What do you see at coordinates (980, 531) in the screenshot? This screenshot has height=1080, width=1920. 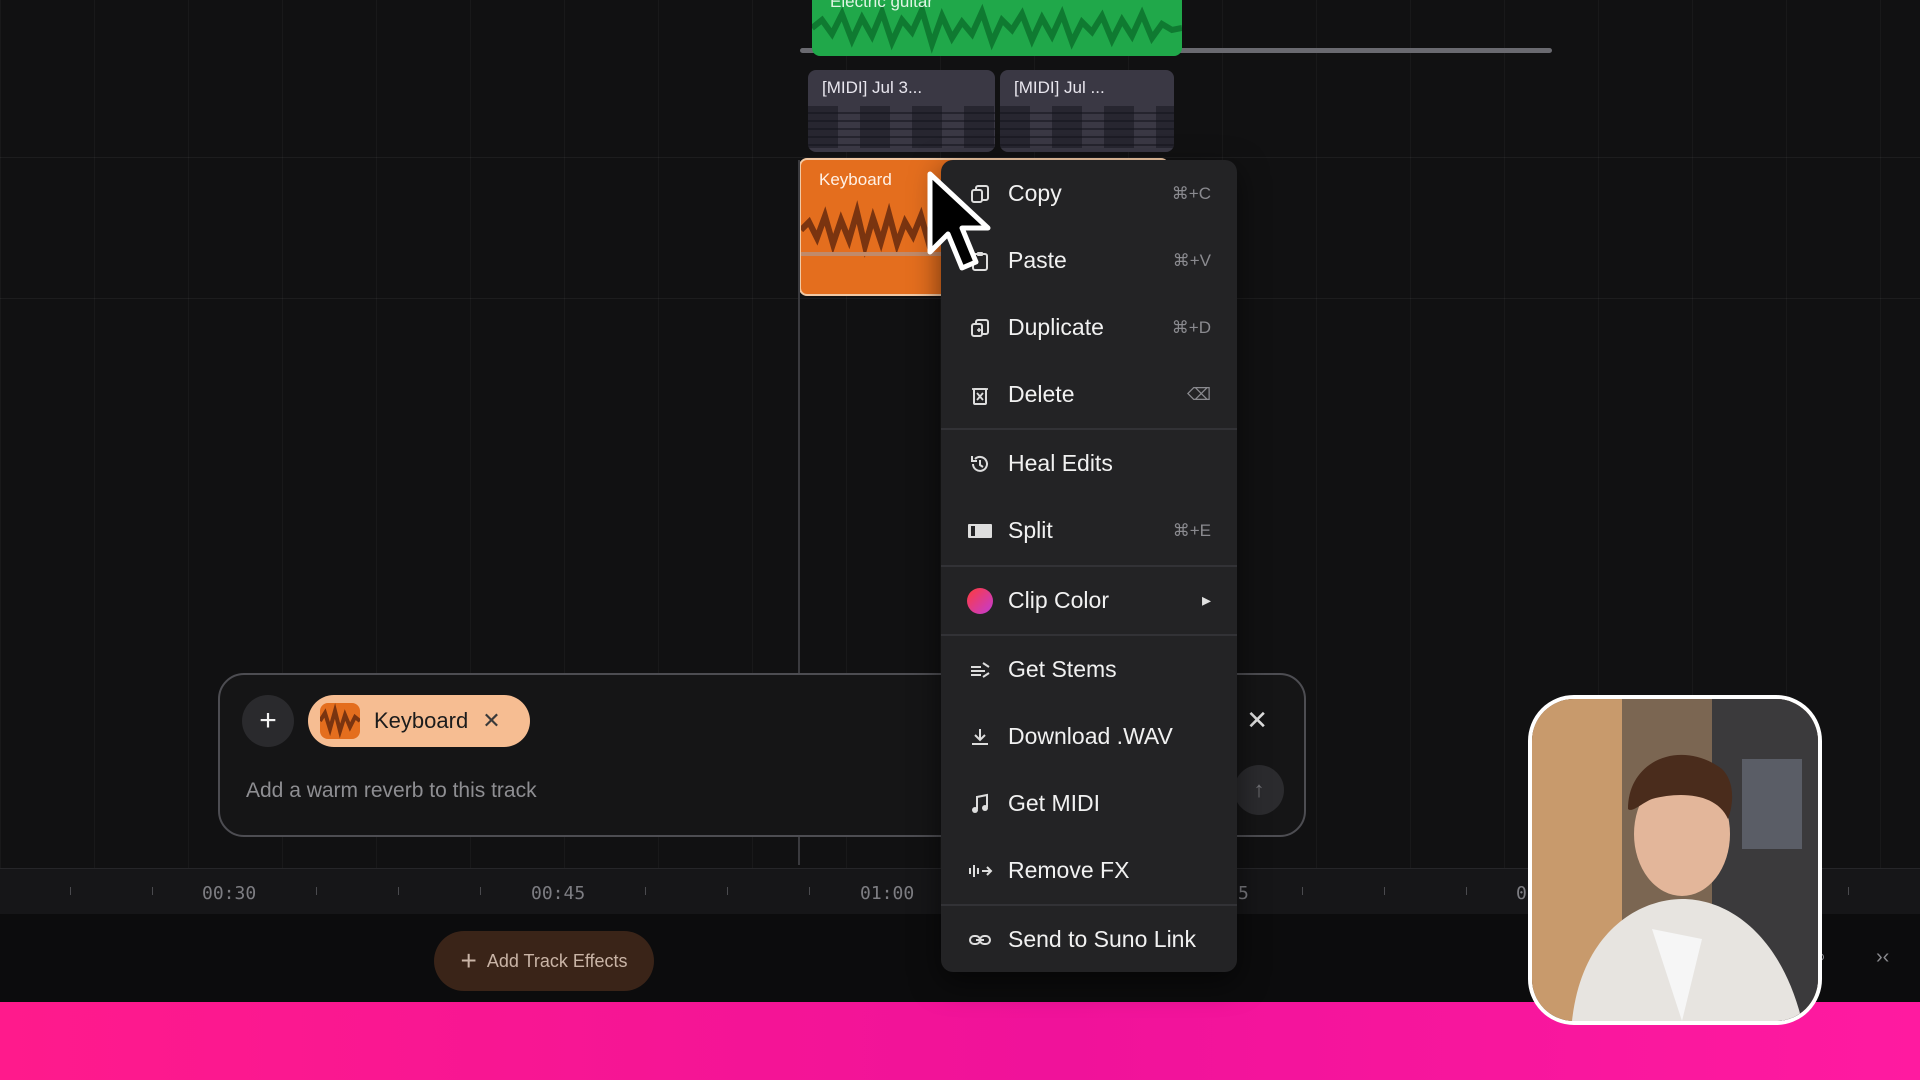 I see `split-icon` at bounding box center [980, 531].